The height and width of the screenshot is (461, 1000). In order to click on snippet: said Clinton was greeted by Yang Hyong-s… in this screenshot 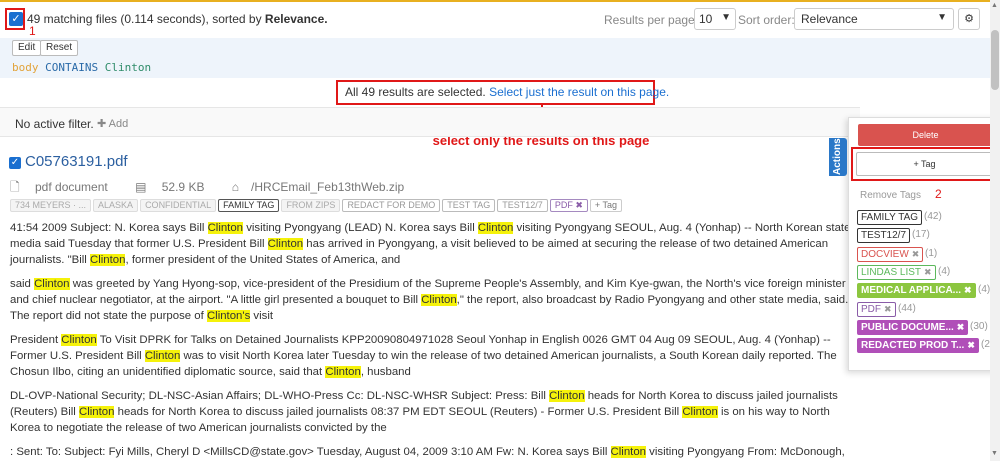, I will do `click(429, 300)`.